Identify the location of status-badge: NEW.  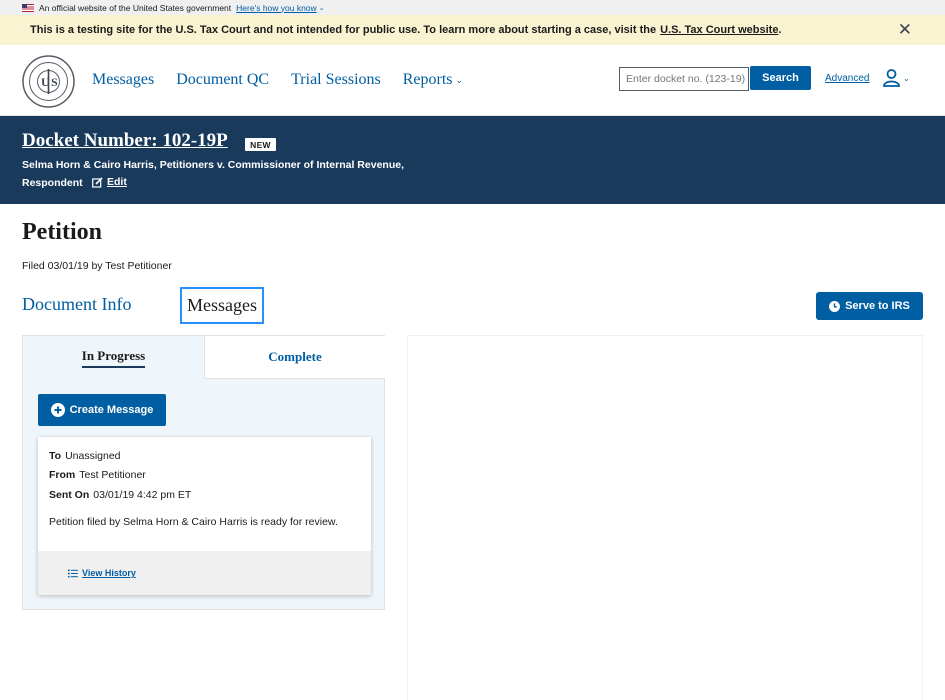
(260, 144).